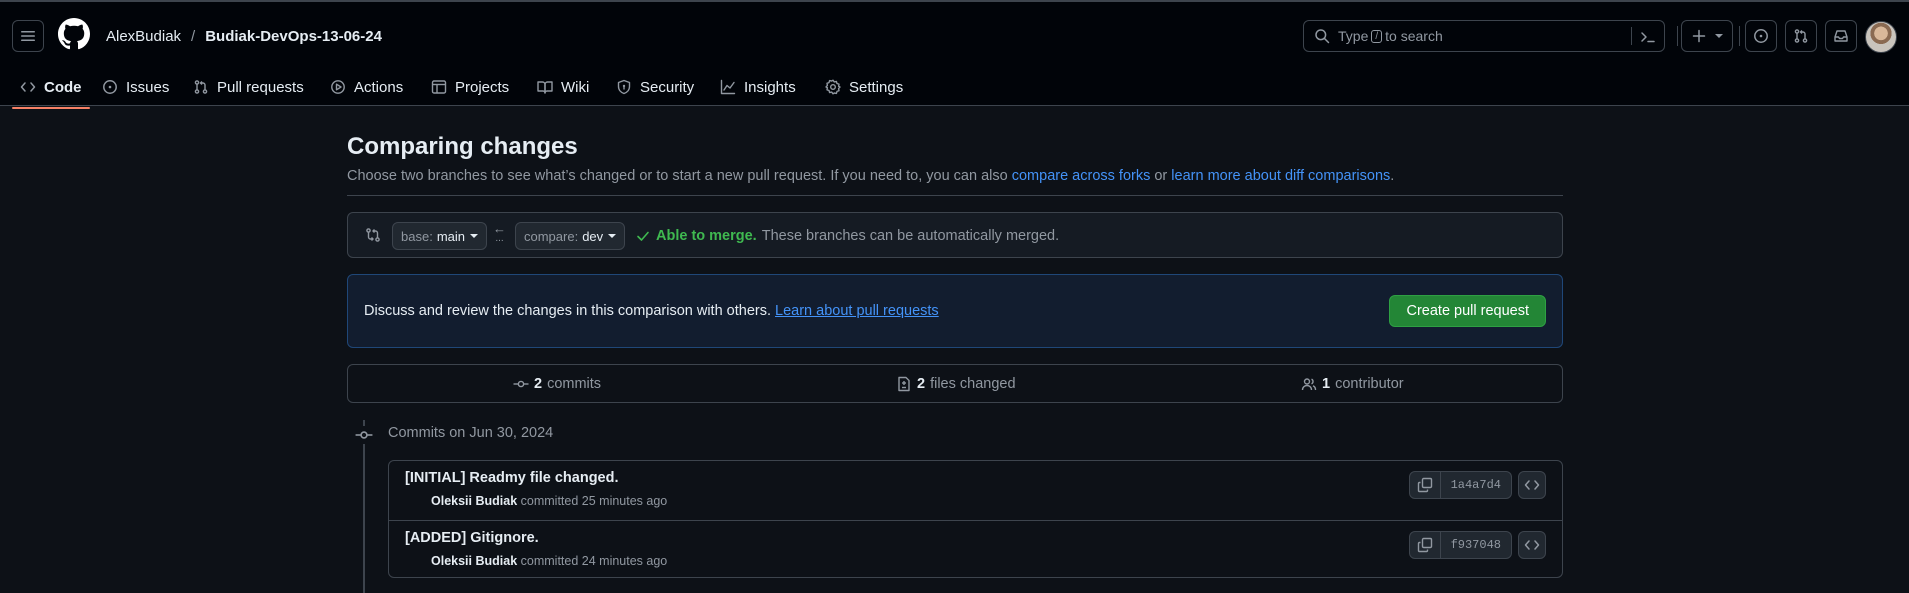 The height and width of the screenshot is (593, 1909). What do you see at coordinates (624, 501) in the screenshot?
I see `commit-time: 25 minutes ago` at bounding box center [624, 501].